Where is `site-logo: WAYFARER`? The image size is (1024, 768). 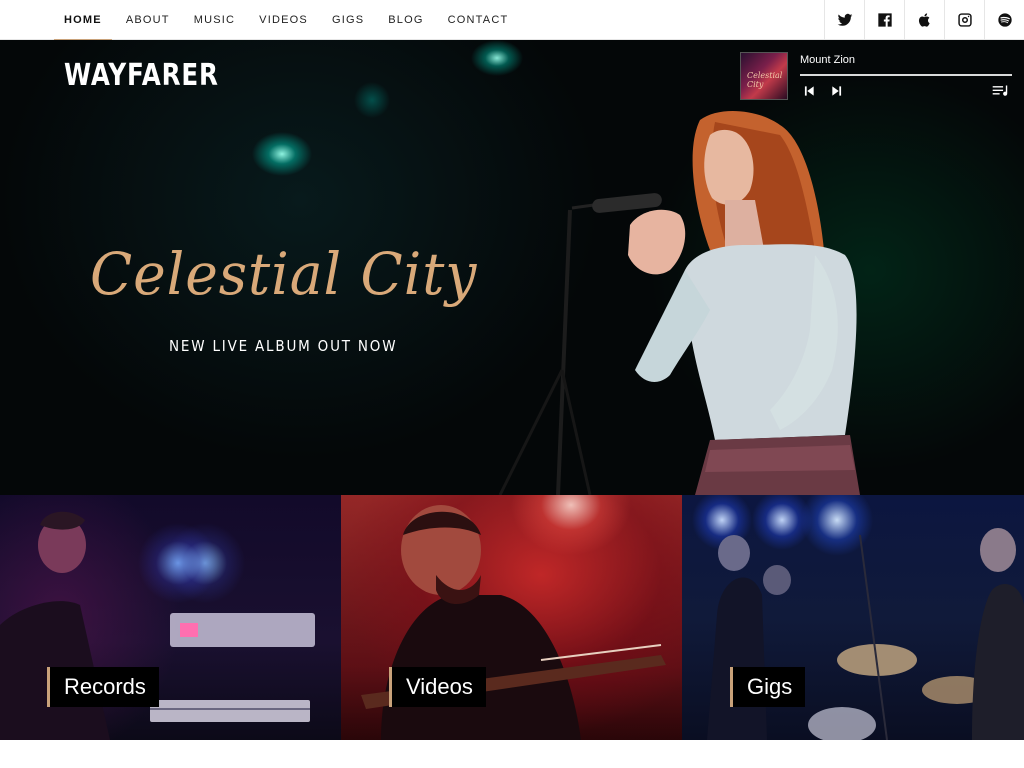 site-logo: WAYFARER is located at coordinates (141, 75).